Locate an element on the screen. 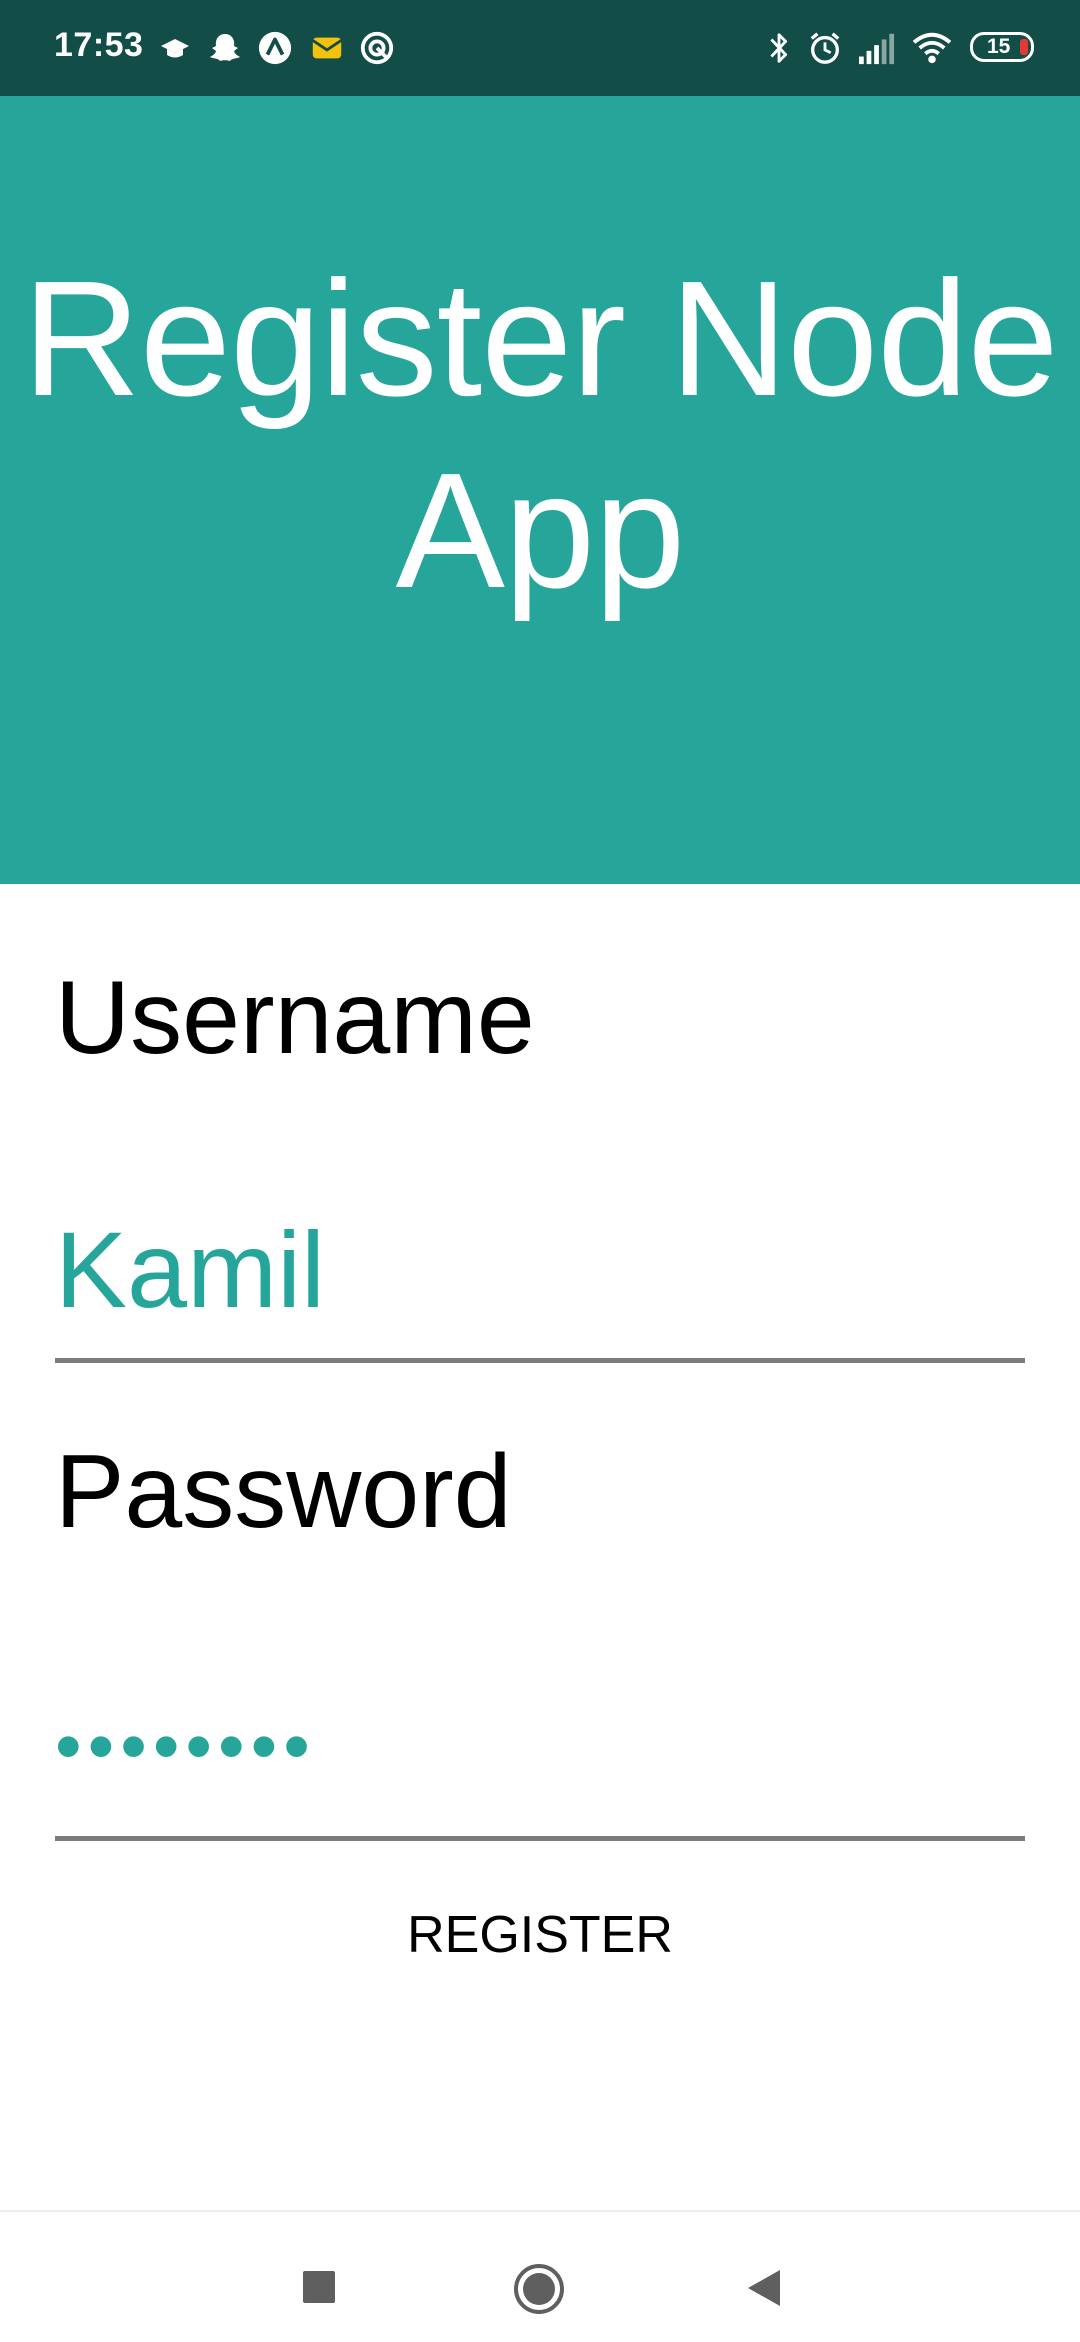  snapchat-icon is located at coordinates (225, 47).